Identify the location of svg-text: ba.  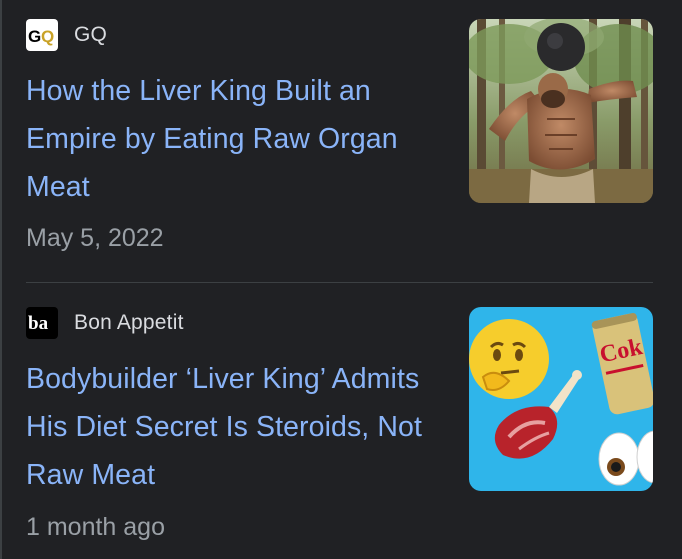
(38, 323).